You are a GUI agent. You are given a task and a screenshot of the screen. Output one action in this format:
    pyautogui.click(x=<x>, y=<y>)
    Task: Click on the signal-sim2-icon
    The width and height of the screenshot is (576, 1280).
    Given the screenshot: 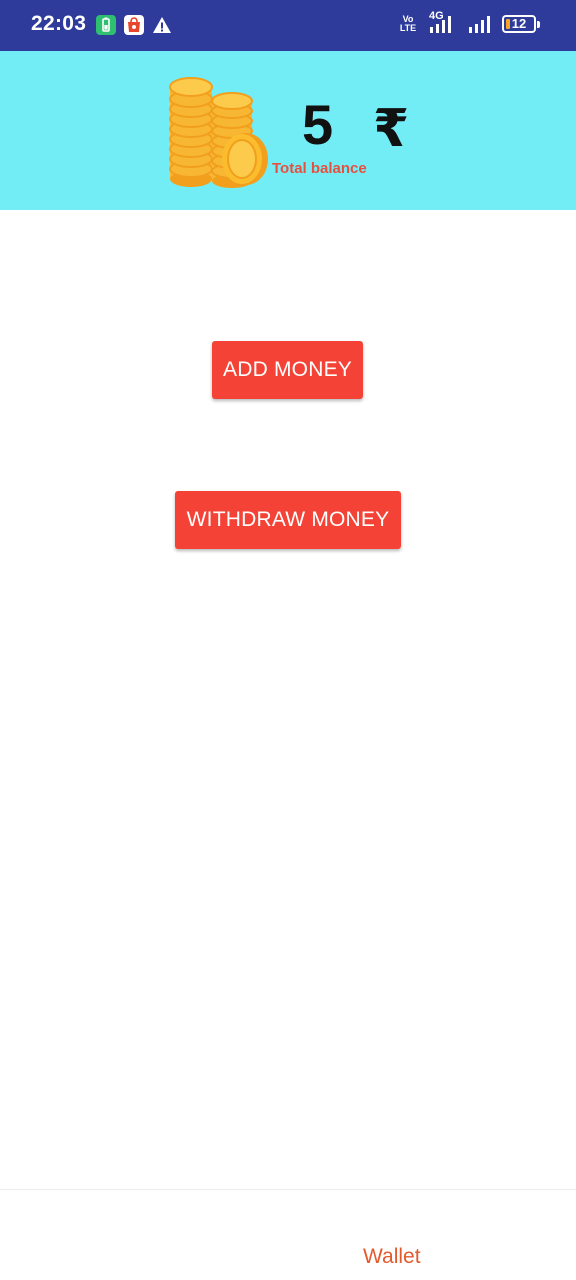 What is the action you would take?
    pyautogui.click(x=479, y=24)
    